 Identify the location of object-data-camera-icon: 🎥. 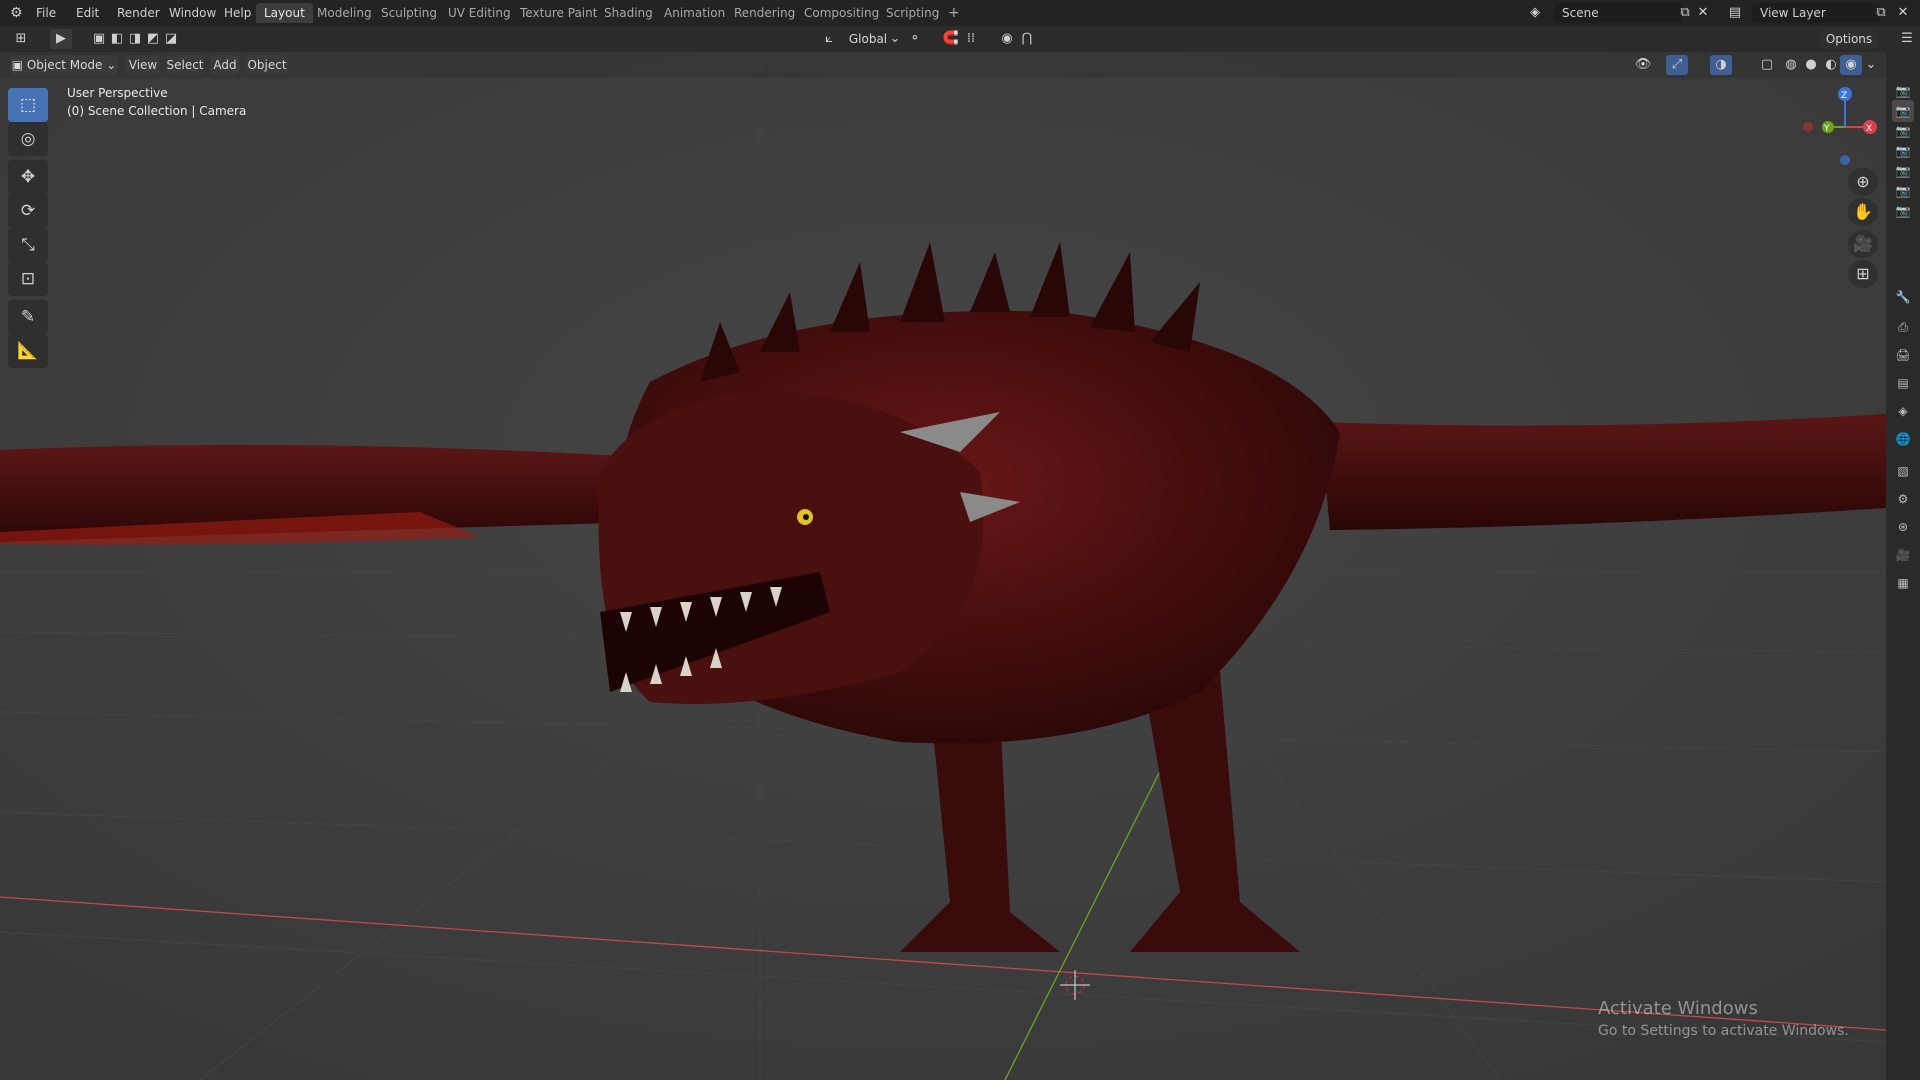
(1903, 555).